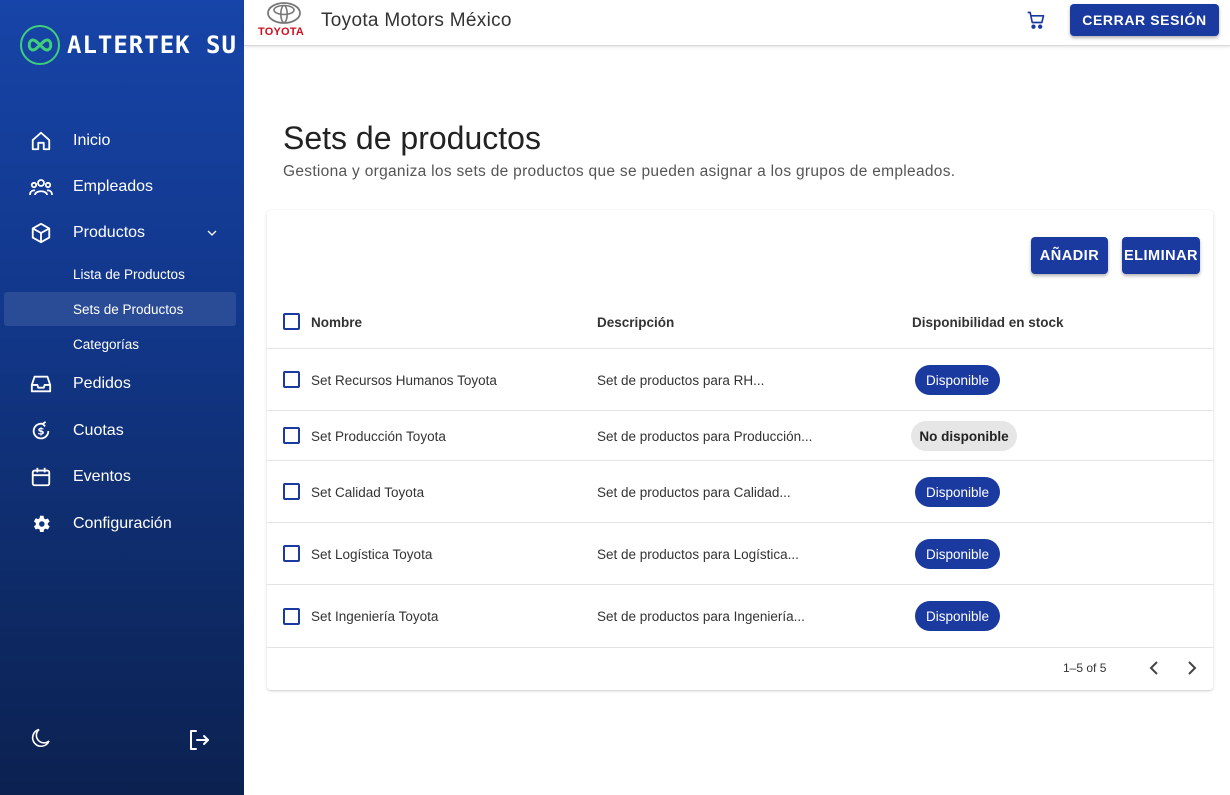  Describe the element at coordinates (41, 477) in the screenshot. I see `calendar-icon` at that location.